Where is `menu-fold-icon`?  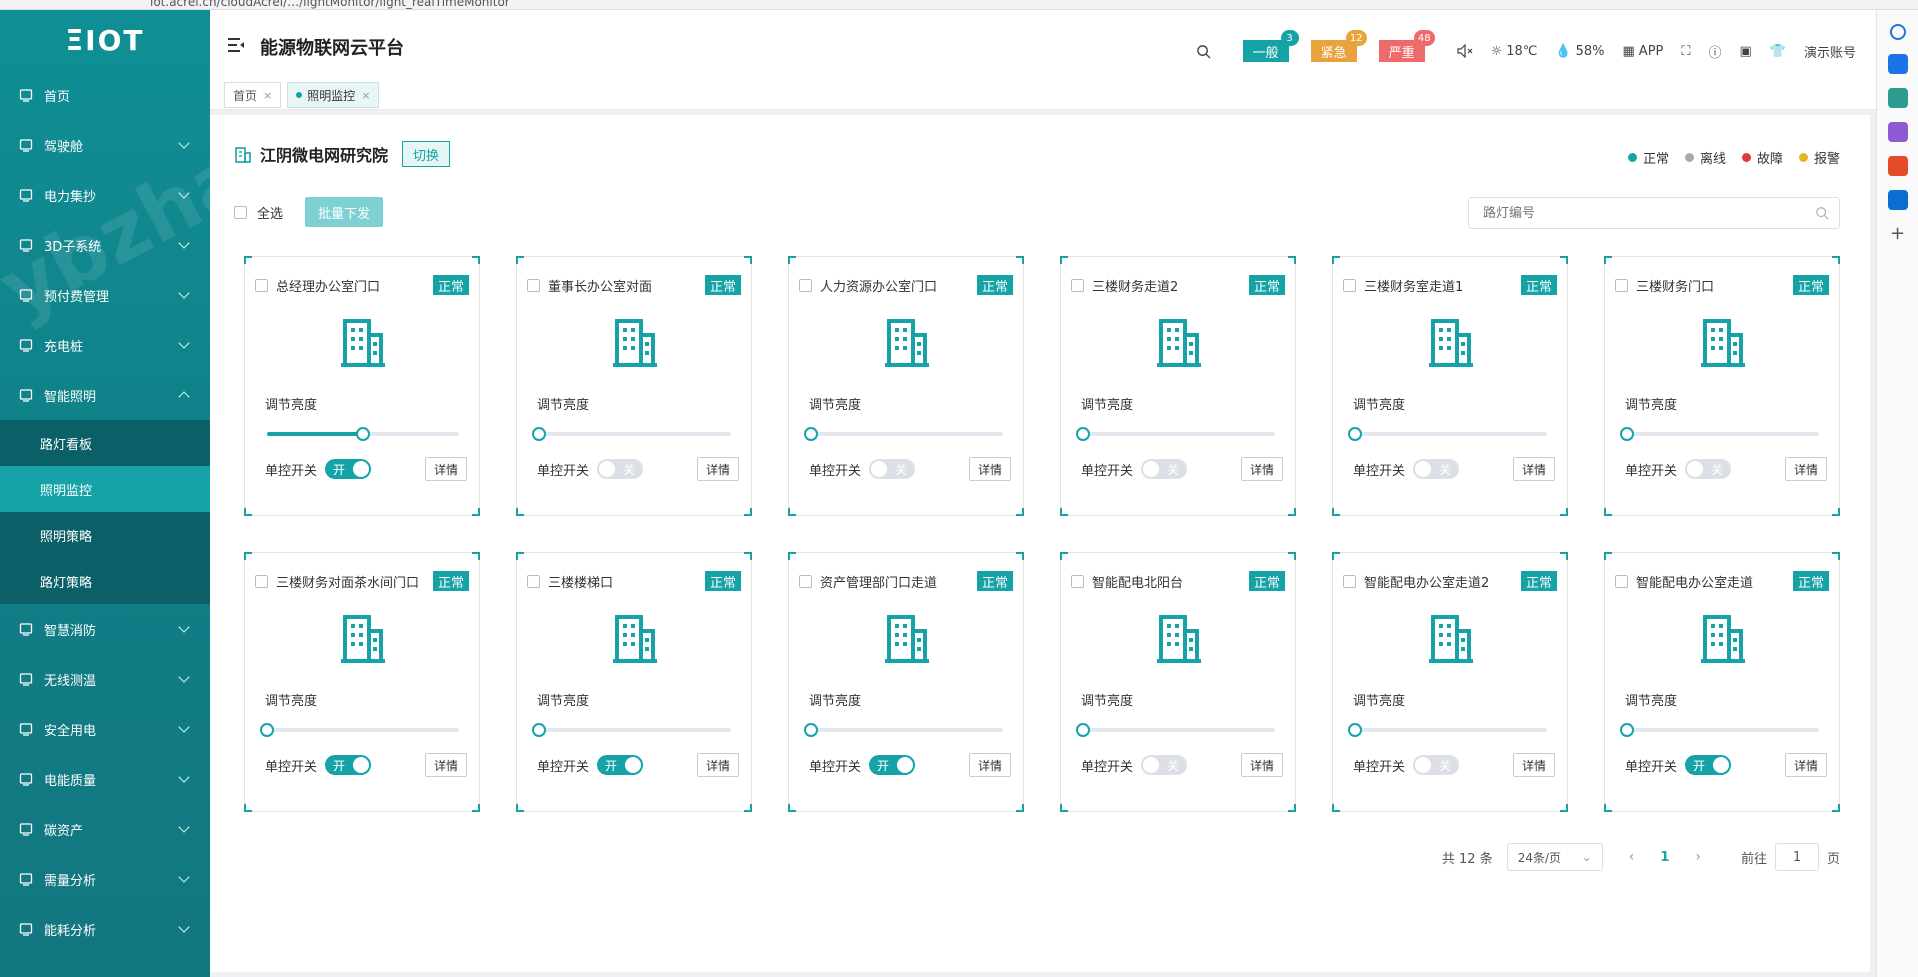 menu-fold-icon is located at coordinates (236, 45).